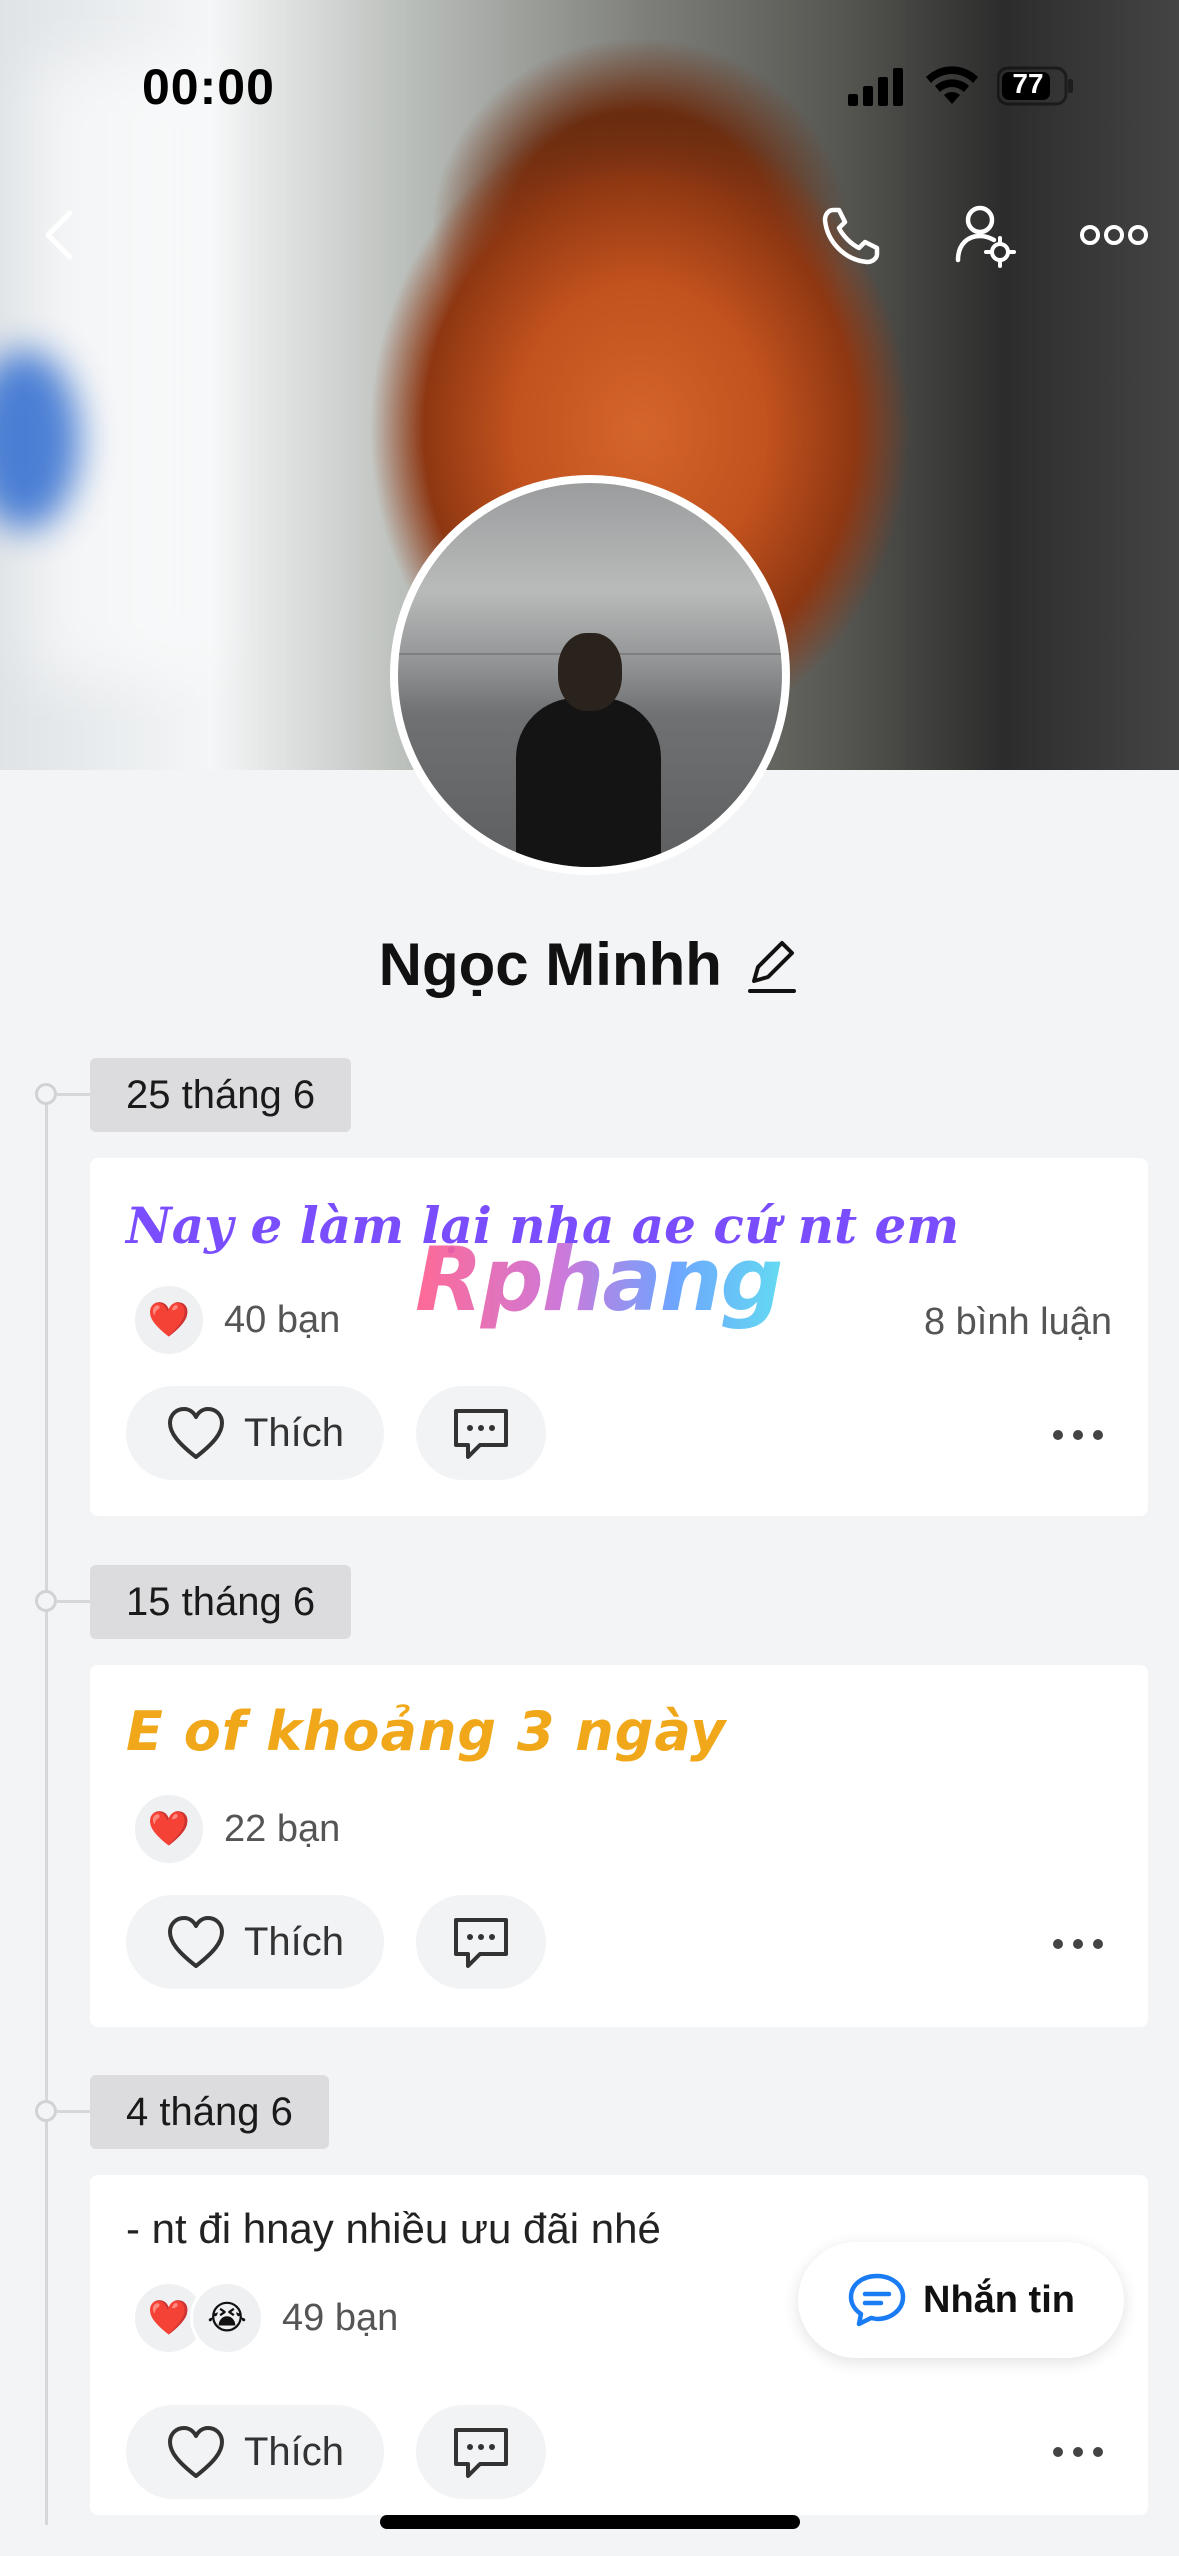 This screenshot has width=1179, height=2556. Describe the element at coordinates (282, 1319) in the screenshot. I see `reaction-count: 40 bạn` at that location.